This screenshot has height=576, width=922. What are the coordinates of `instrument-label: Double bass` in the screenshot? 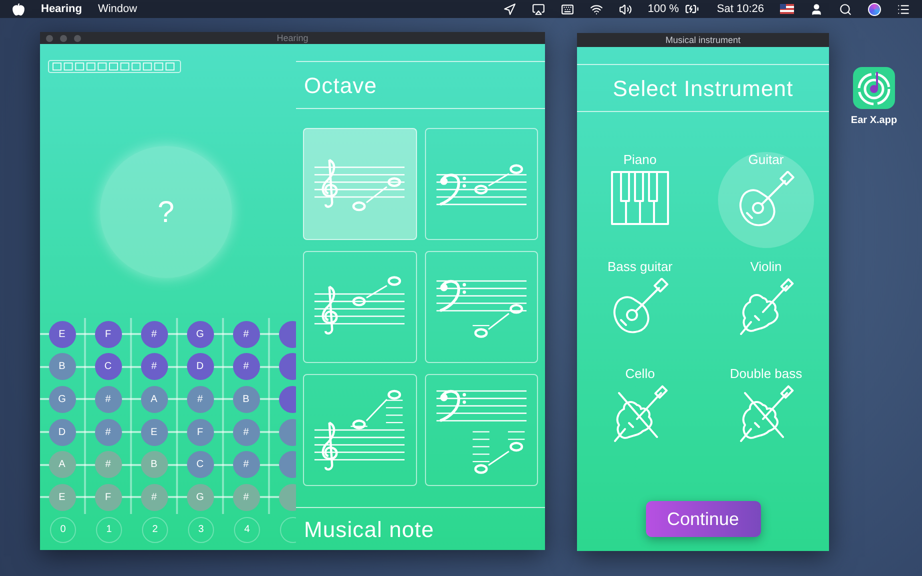 It's located at (766, 374).